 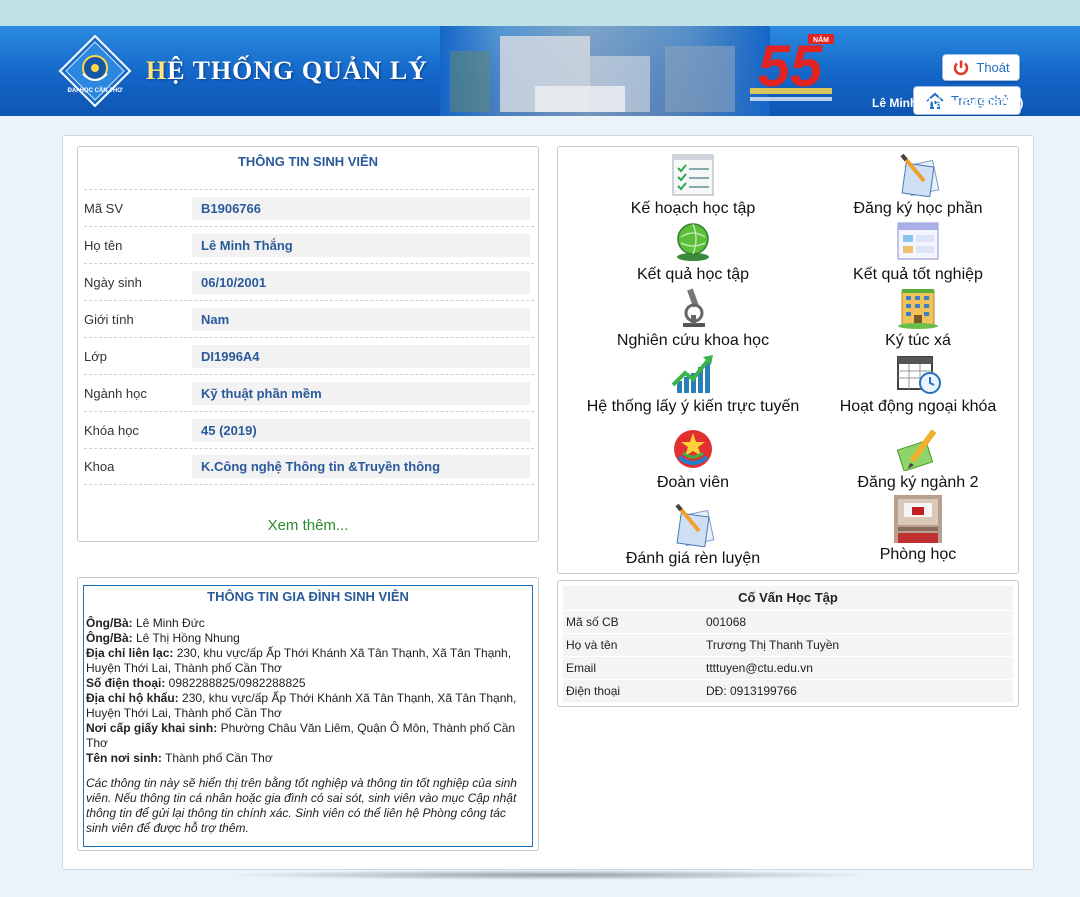 I want to click on advisor-row: Mã số CB 001068, so click(x=788, y=621).